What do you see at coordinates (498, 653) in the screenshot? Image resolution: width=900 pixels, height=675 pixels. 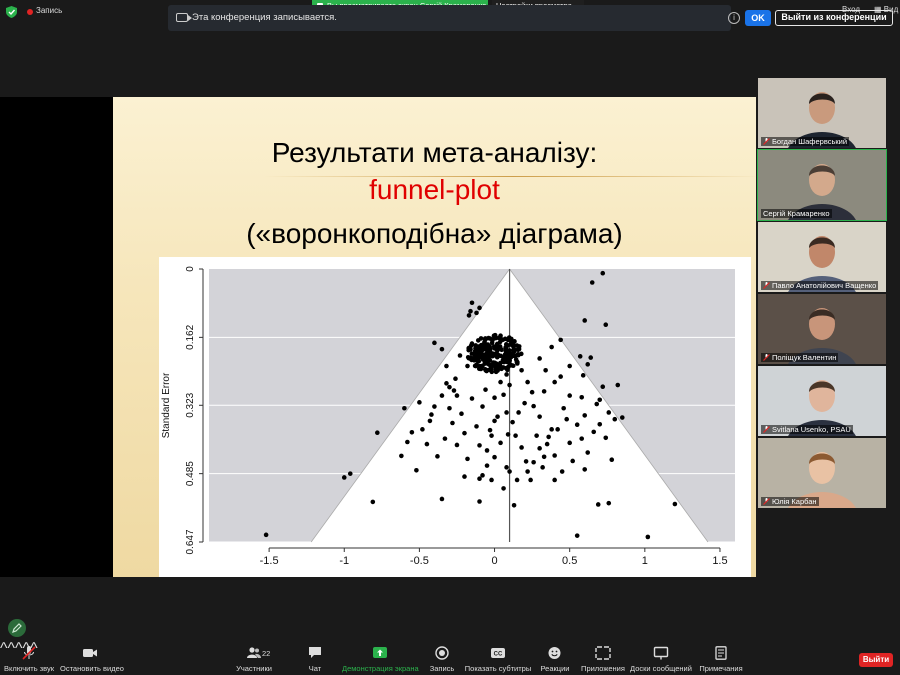 I see `closed-captions-icon: CC` at bounding box center [498, 653].